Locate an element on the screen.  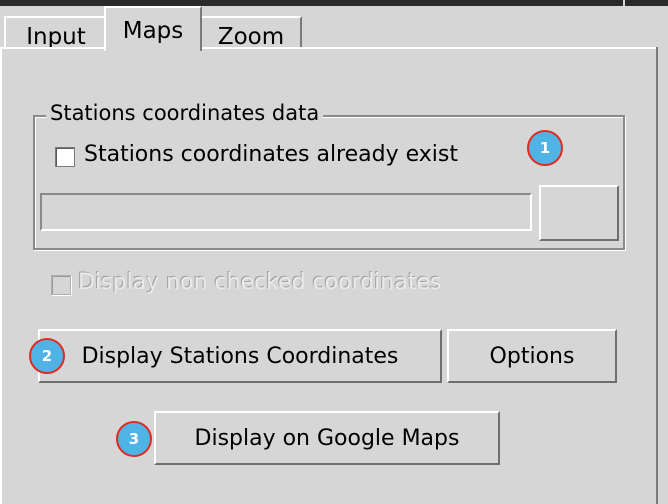
tab-bar: Input Maps Zoom is located at coordinates (334, 28).